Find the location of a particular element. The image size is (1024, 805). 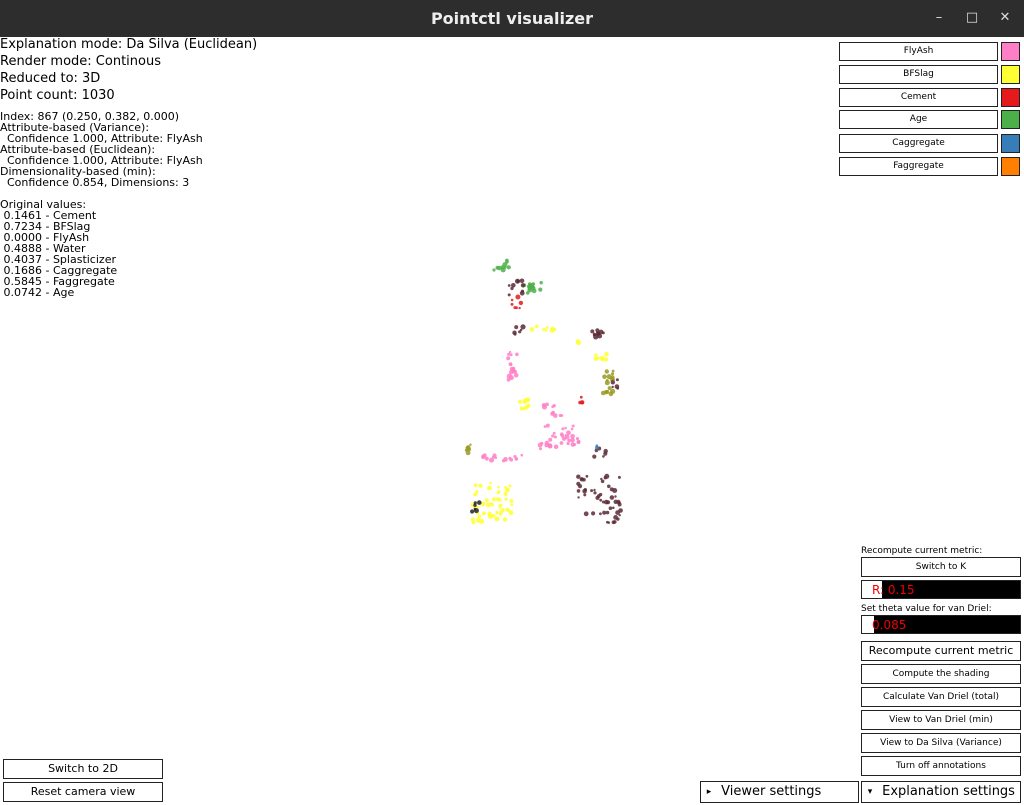

view-van-driel-button: View to Van Driel (min) is located at coordinates (941, 720).